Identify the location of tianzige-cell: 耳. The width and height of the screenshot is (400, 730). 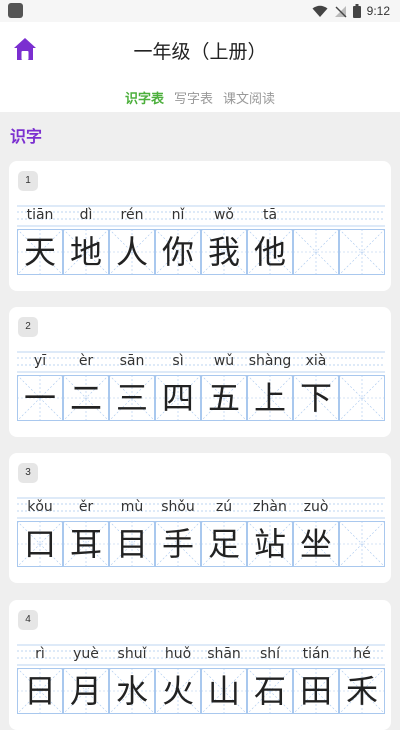
(86, 544).